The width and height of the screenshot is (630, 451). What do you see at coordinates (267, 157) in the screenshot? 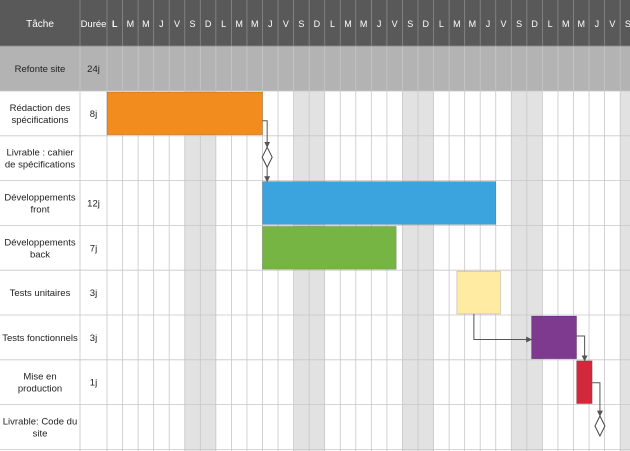
I see `livrable-cahier-milestone` at bounding box center [267, 157].